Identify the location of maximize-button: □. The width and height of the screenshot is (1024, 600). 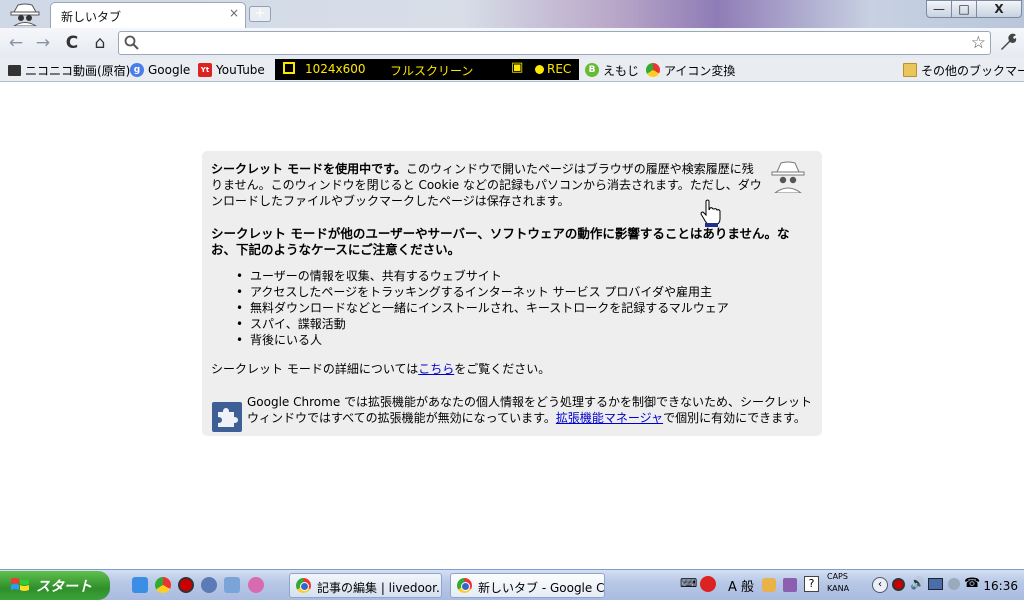
(964, 9).